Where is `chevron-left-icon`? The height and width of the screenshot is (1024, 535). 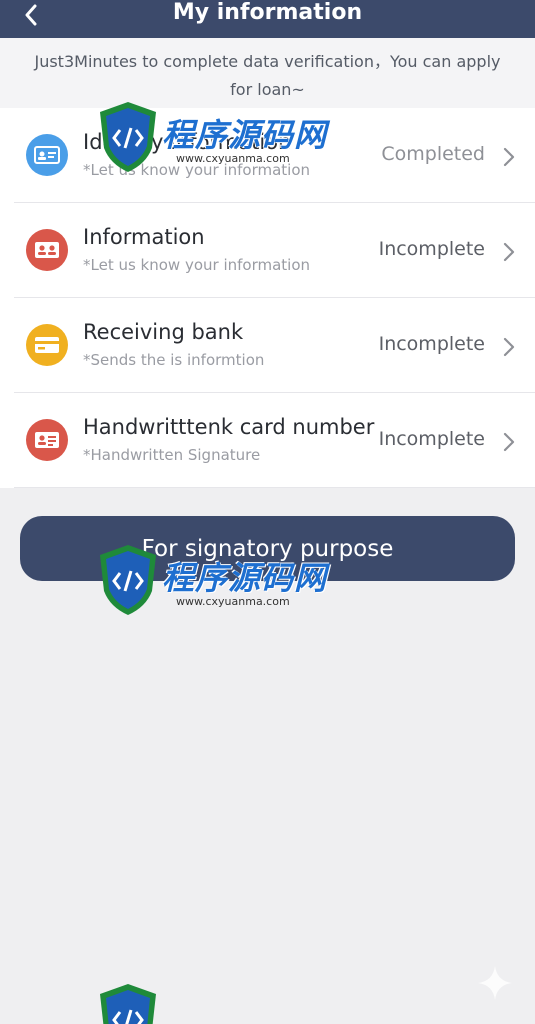 chevron-left-icon is located at coordinates (31, 15).